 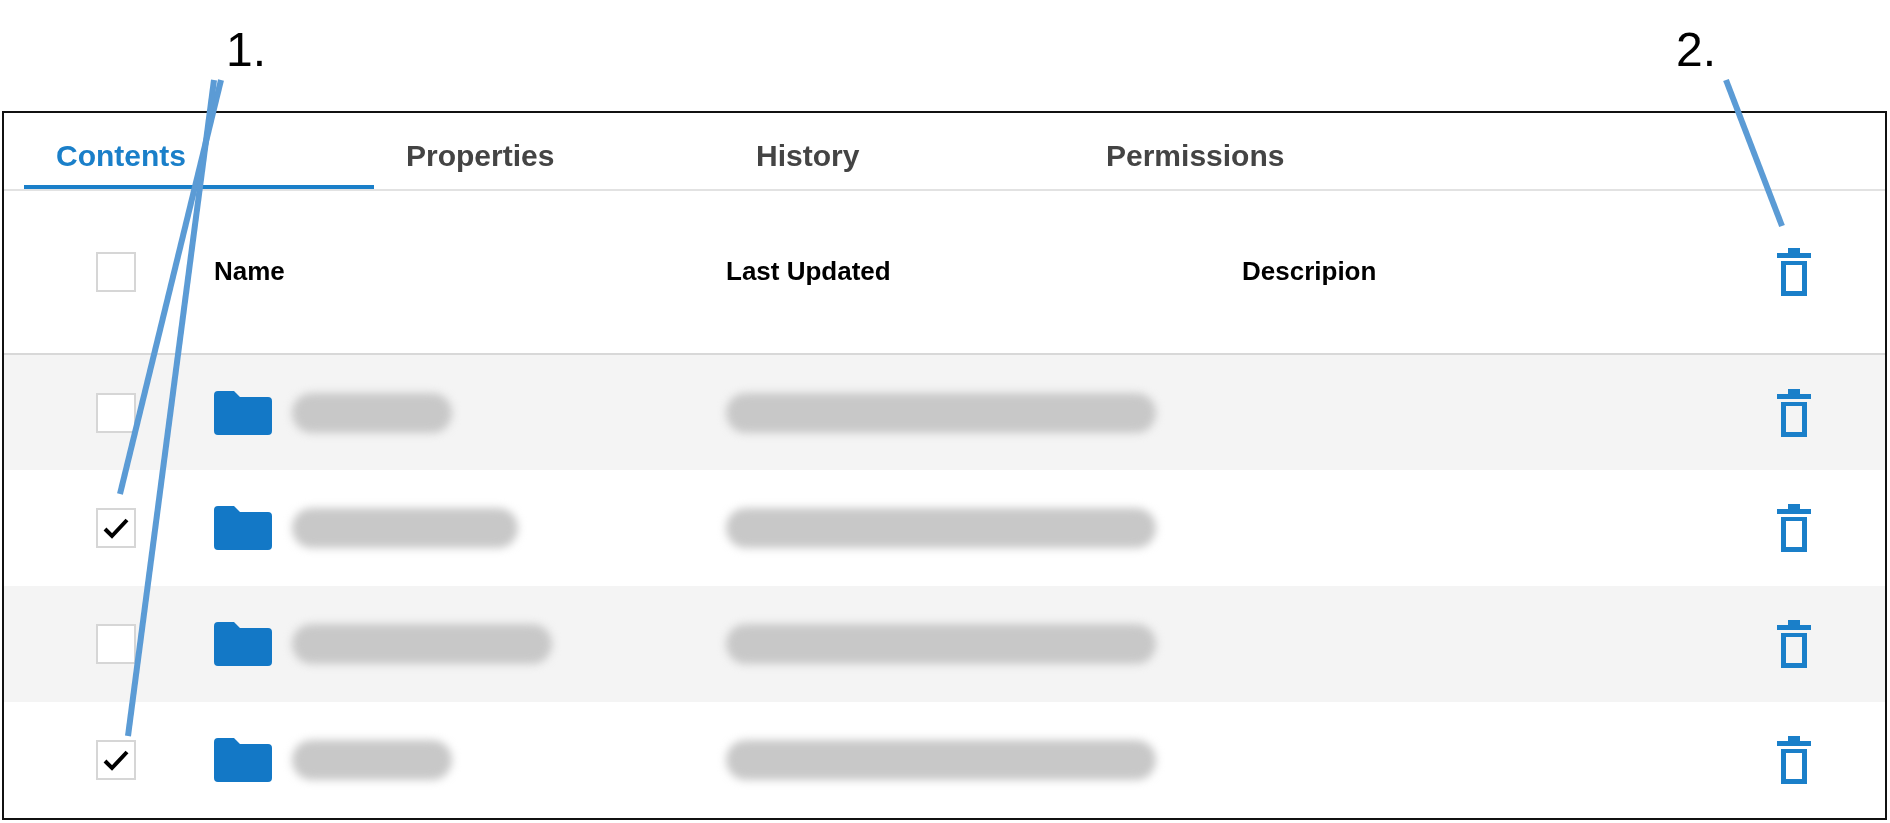 What do you see at coordinates (1249, 157) in the screenshot?
I see `tab: Permissions` at bounding box center [1249, 157].